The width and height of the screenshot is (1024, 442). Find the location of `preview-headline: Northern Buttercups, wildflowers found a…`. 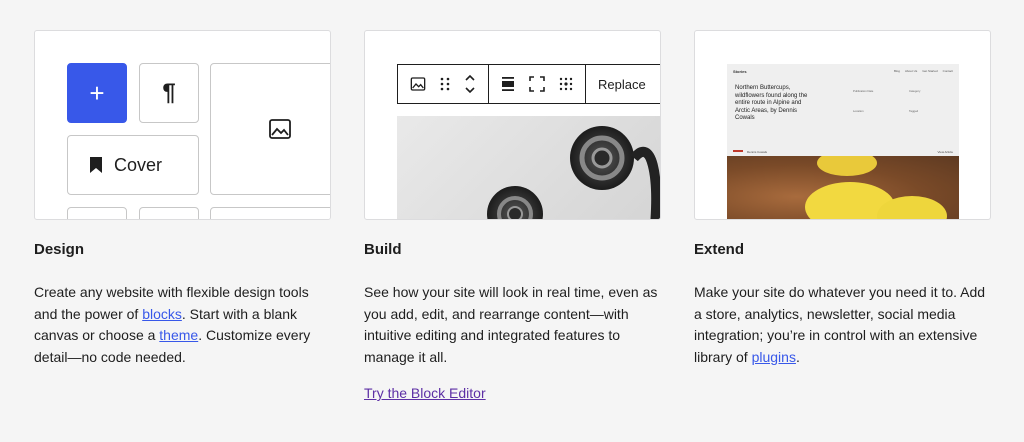

preview-headline: Northern Buttercups, wildflowers found a… is located at coordinates (771, 103).